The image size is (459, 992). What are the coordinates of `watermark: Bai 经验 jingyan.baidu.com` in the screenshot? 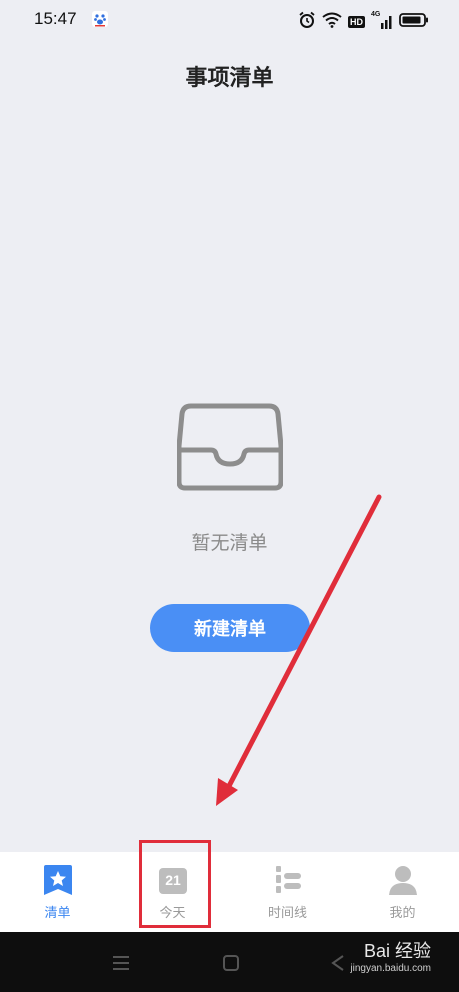 It's located at (390, 958).